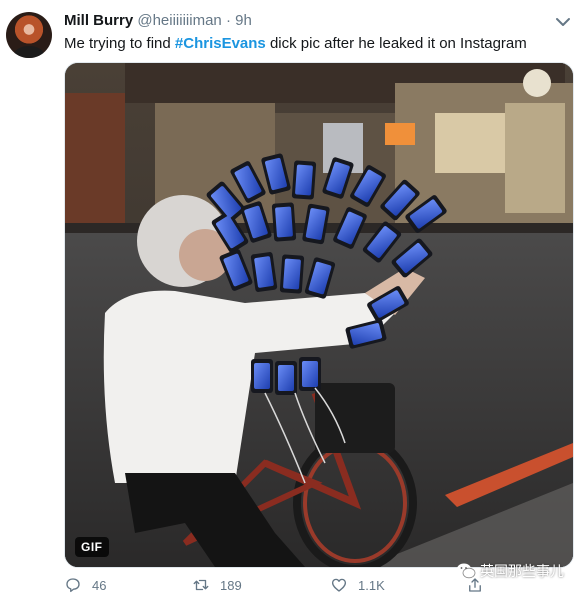 This screenshot has width=585, height=598. Describe the element at coordinates (73, 585) in the screenshot. I see `reply-icon` at that location.